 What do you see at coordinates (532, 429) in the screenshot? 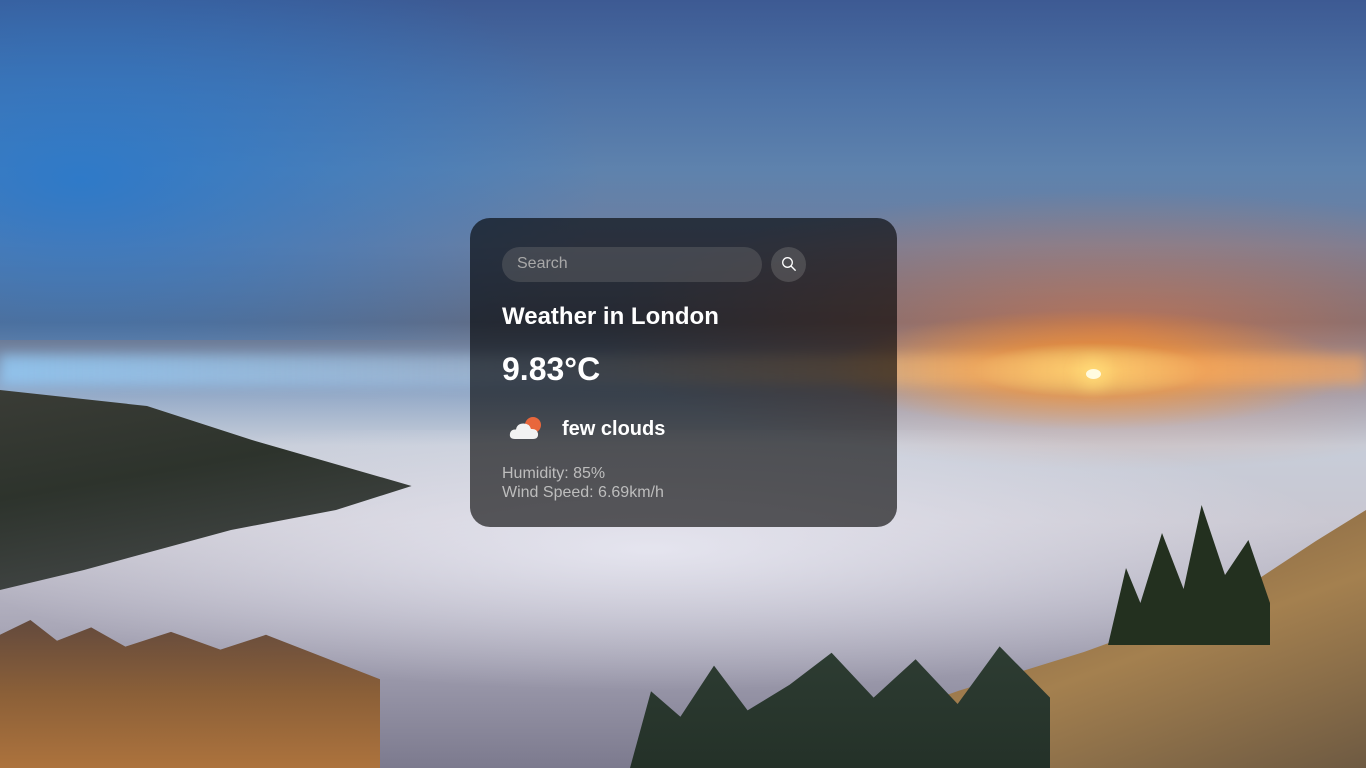
I see `few-clouds-icon` at bounding box center [532, 429].